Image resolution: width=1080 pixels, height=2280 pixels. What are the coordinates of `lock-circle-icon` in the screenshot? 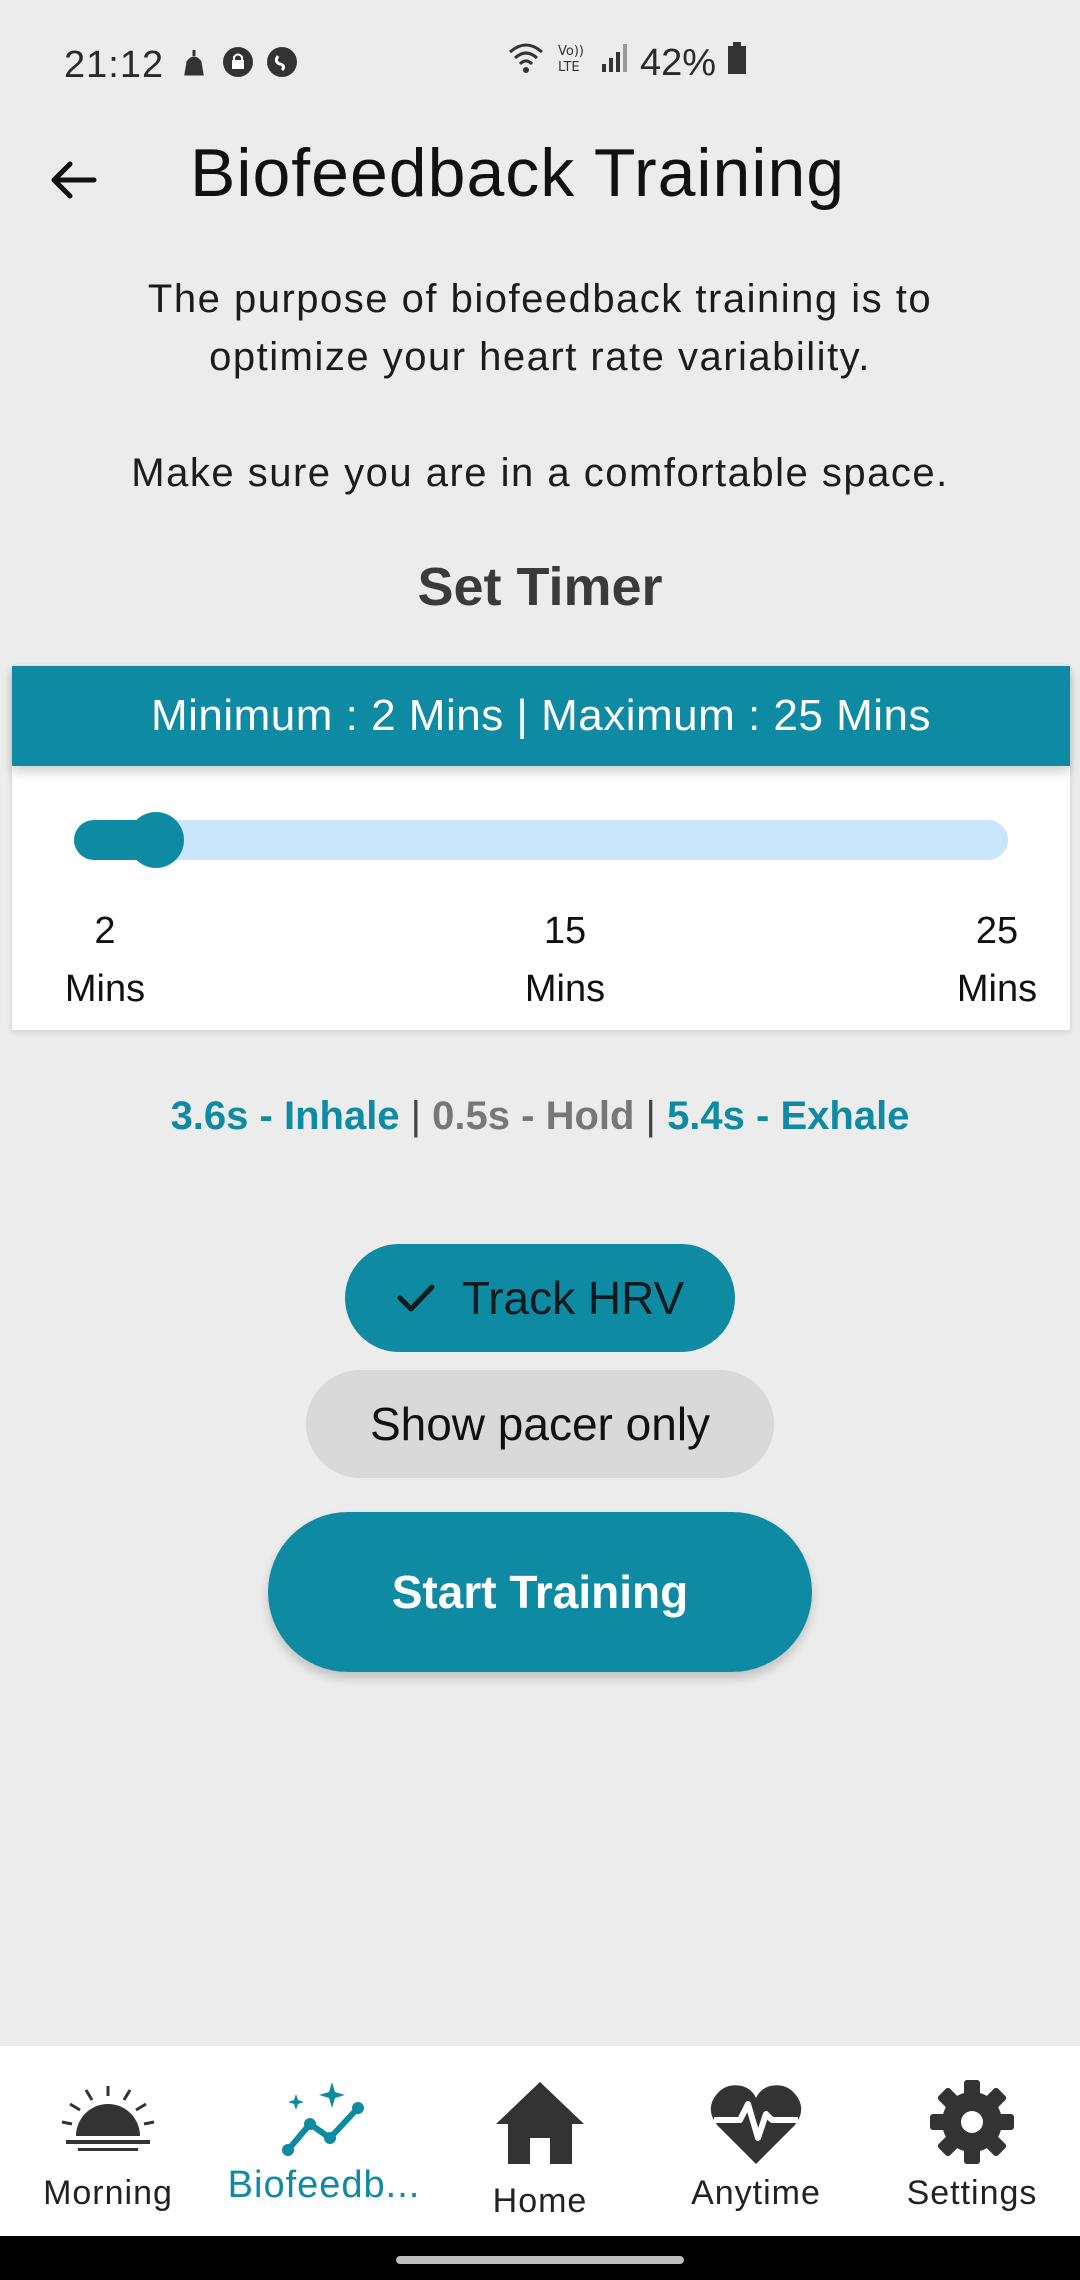 It's located at (238, 62).